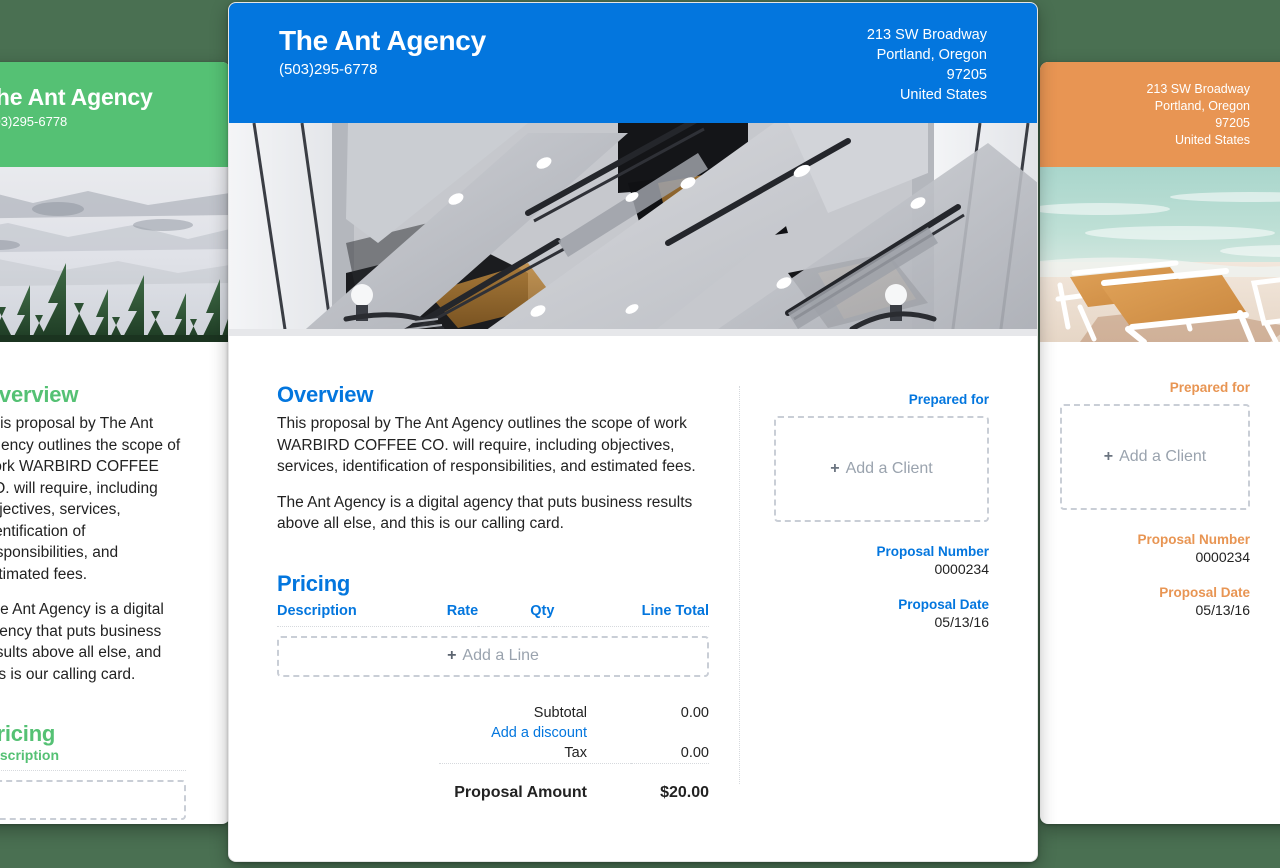  I want to click on discount-row: Add a discount, so click(574, 733).